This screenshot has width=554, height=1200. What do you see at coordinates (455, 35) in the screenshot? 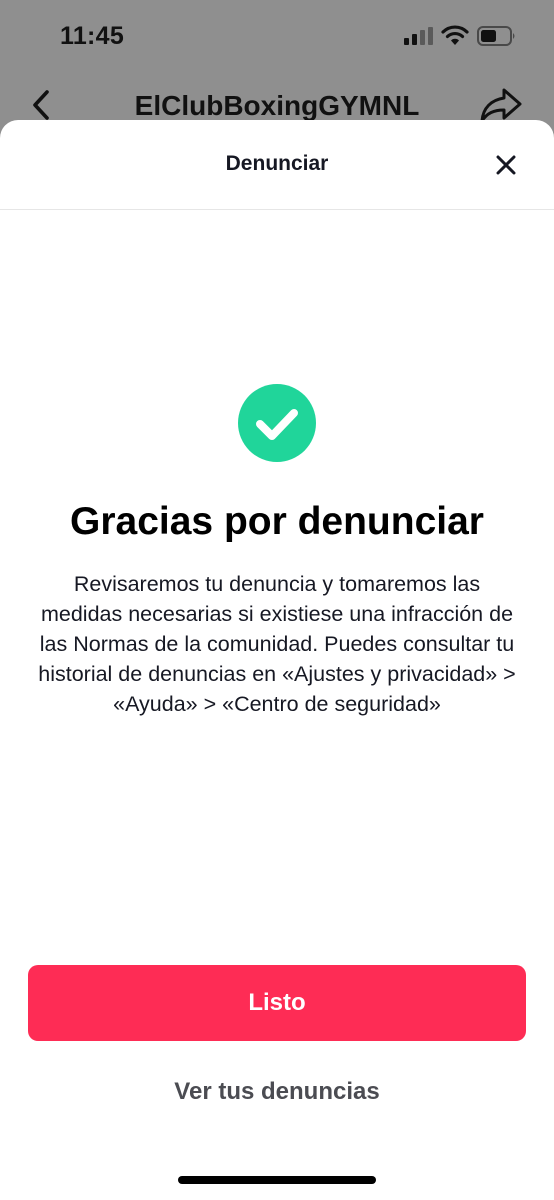
I see `wifi-icon` at bounding box center [455, 35].